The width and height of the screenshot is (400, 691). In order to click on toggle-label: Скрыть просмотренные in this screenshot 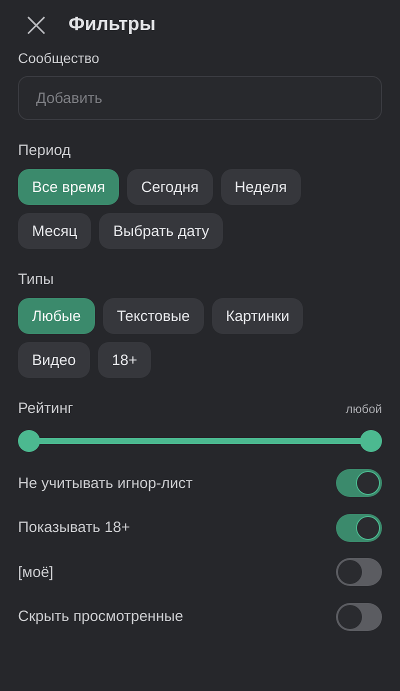, I will do `click(101, 617)`.